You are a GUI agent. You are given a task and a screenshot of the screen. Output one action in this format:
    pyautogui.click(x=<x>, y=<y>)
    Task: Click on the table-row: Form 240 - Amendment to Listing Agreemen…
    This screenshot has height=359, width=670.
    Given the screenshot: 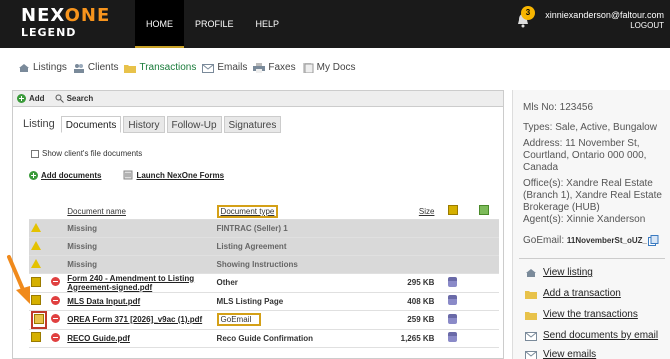 What is the action you would take?
    pyautogui.click(x=264, y=283)
    